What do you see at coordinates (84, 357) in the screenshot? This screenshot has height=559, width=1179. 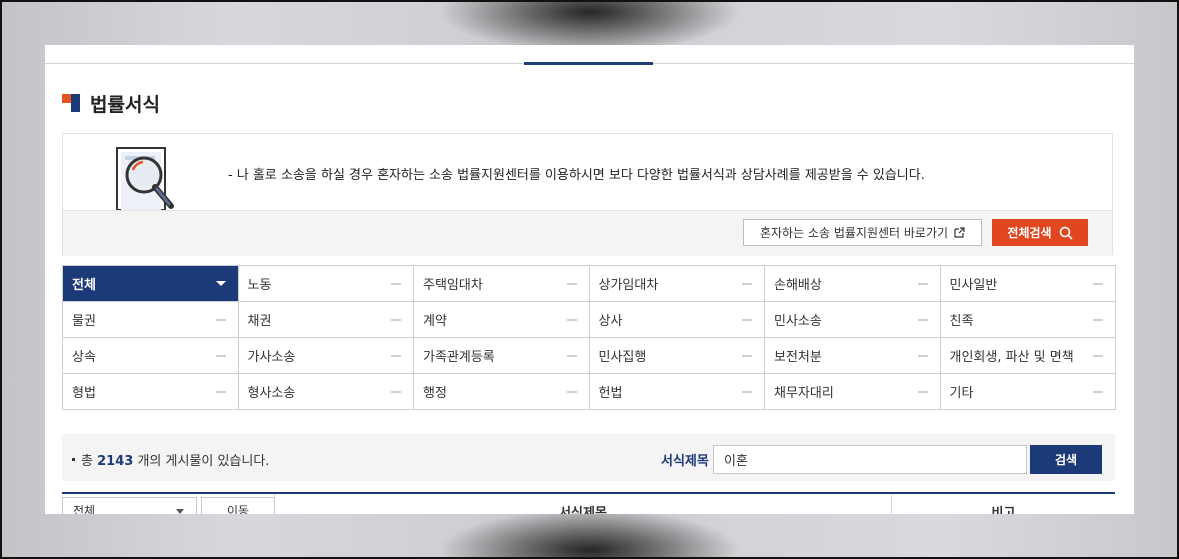 I see `category-label: 상속` at bounding box center [84, 357].